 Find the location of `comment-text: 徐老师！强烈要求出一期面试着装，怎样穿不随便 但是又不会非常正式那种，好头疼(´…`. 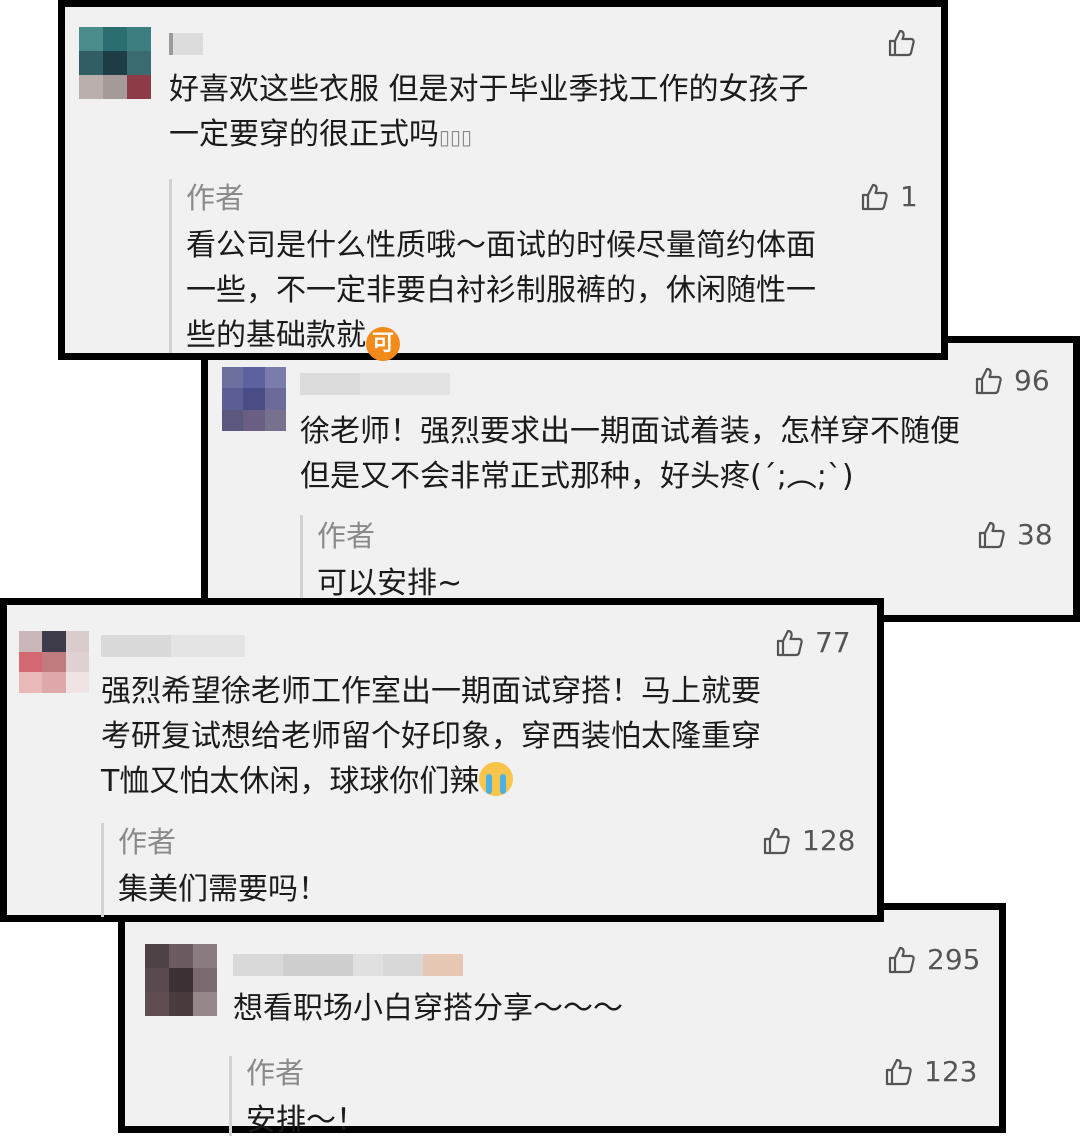

comment-text: 徐老师！强烈要求出一期面试着装，怎样穿不随便 但是又不会非常正式那种，好头疼(´… is located at coordinates (630, 454).